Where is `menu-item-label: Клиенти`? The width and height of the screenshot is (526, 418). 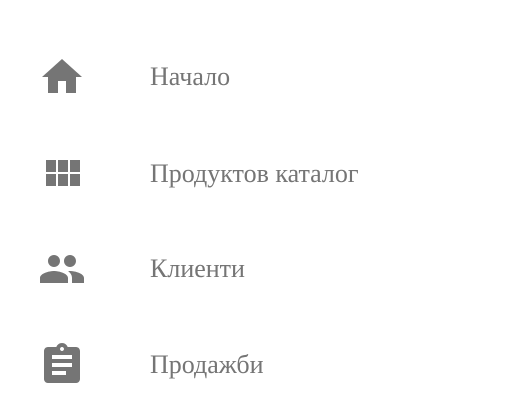 menu-item-label: Клиенти is located at coordinates (197, 268).